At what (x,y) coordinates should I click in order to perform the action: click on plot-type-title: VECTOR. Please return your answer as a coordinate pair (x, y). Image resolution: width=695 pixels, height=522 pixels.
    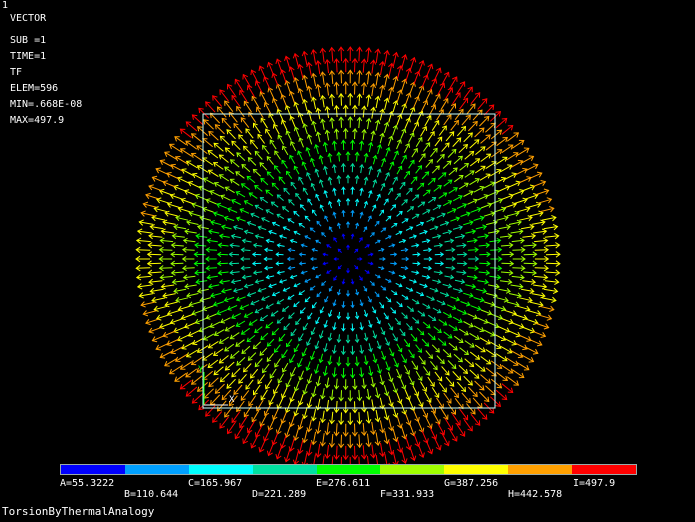
    Looking at the image, I should click on (28, 18).